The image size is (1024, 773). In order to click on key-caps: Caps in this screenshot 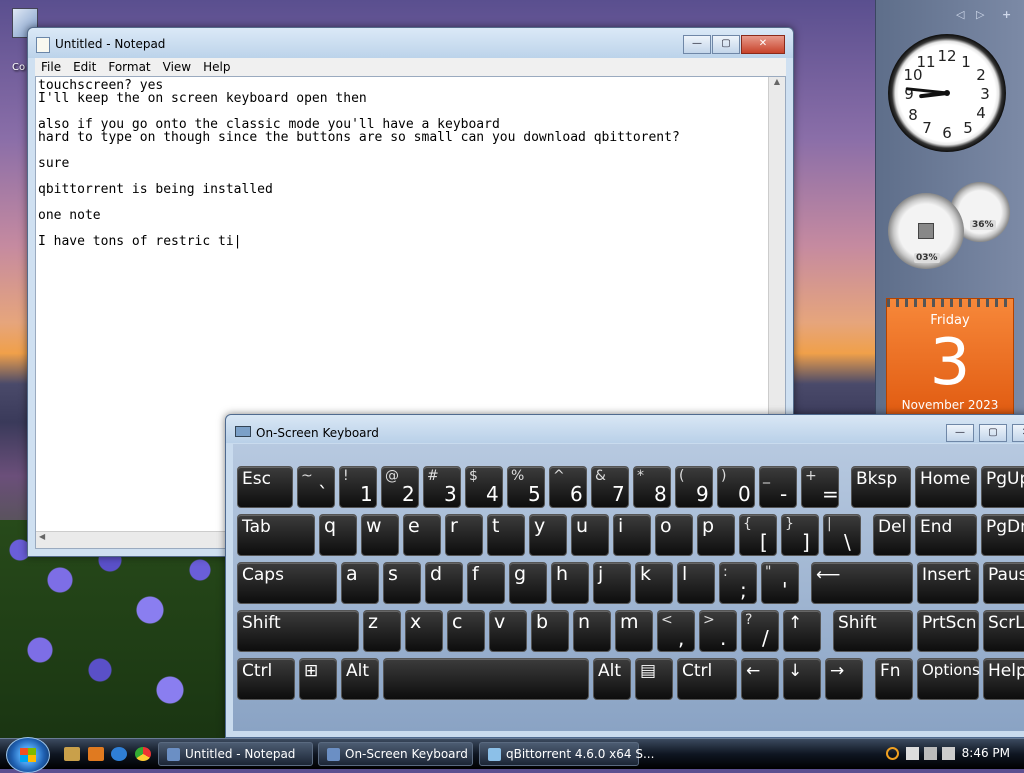, I will do `click(287, 583)`.